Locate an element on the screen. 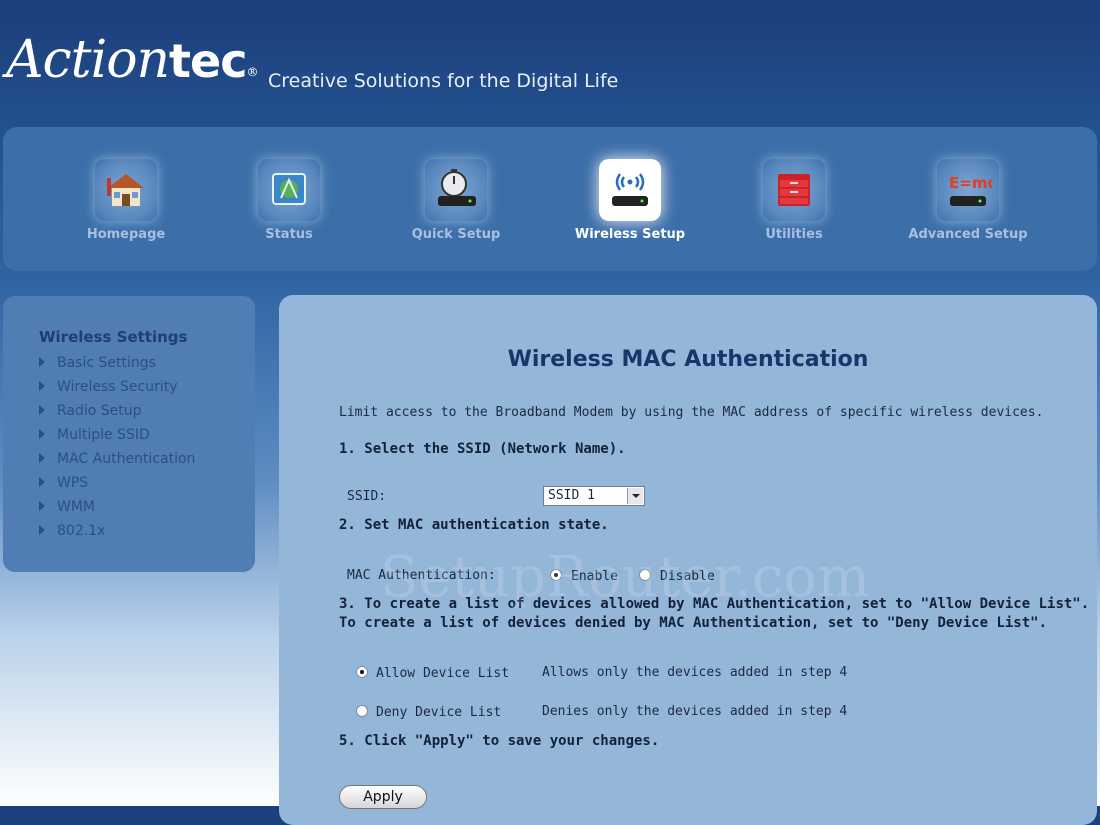  sidebar-title: Wireless Settings is located at coordinates (113, 337).